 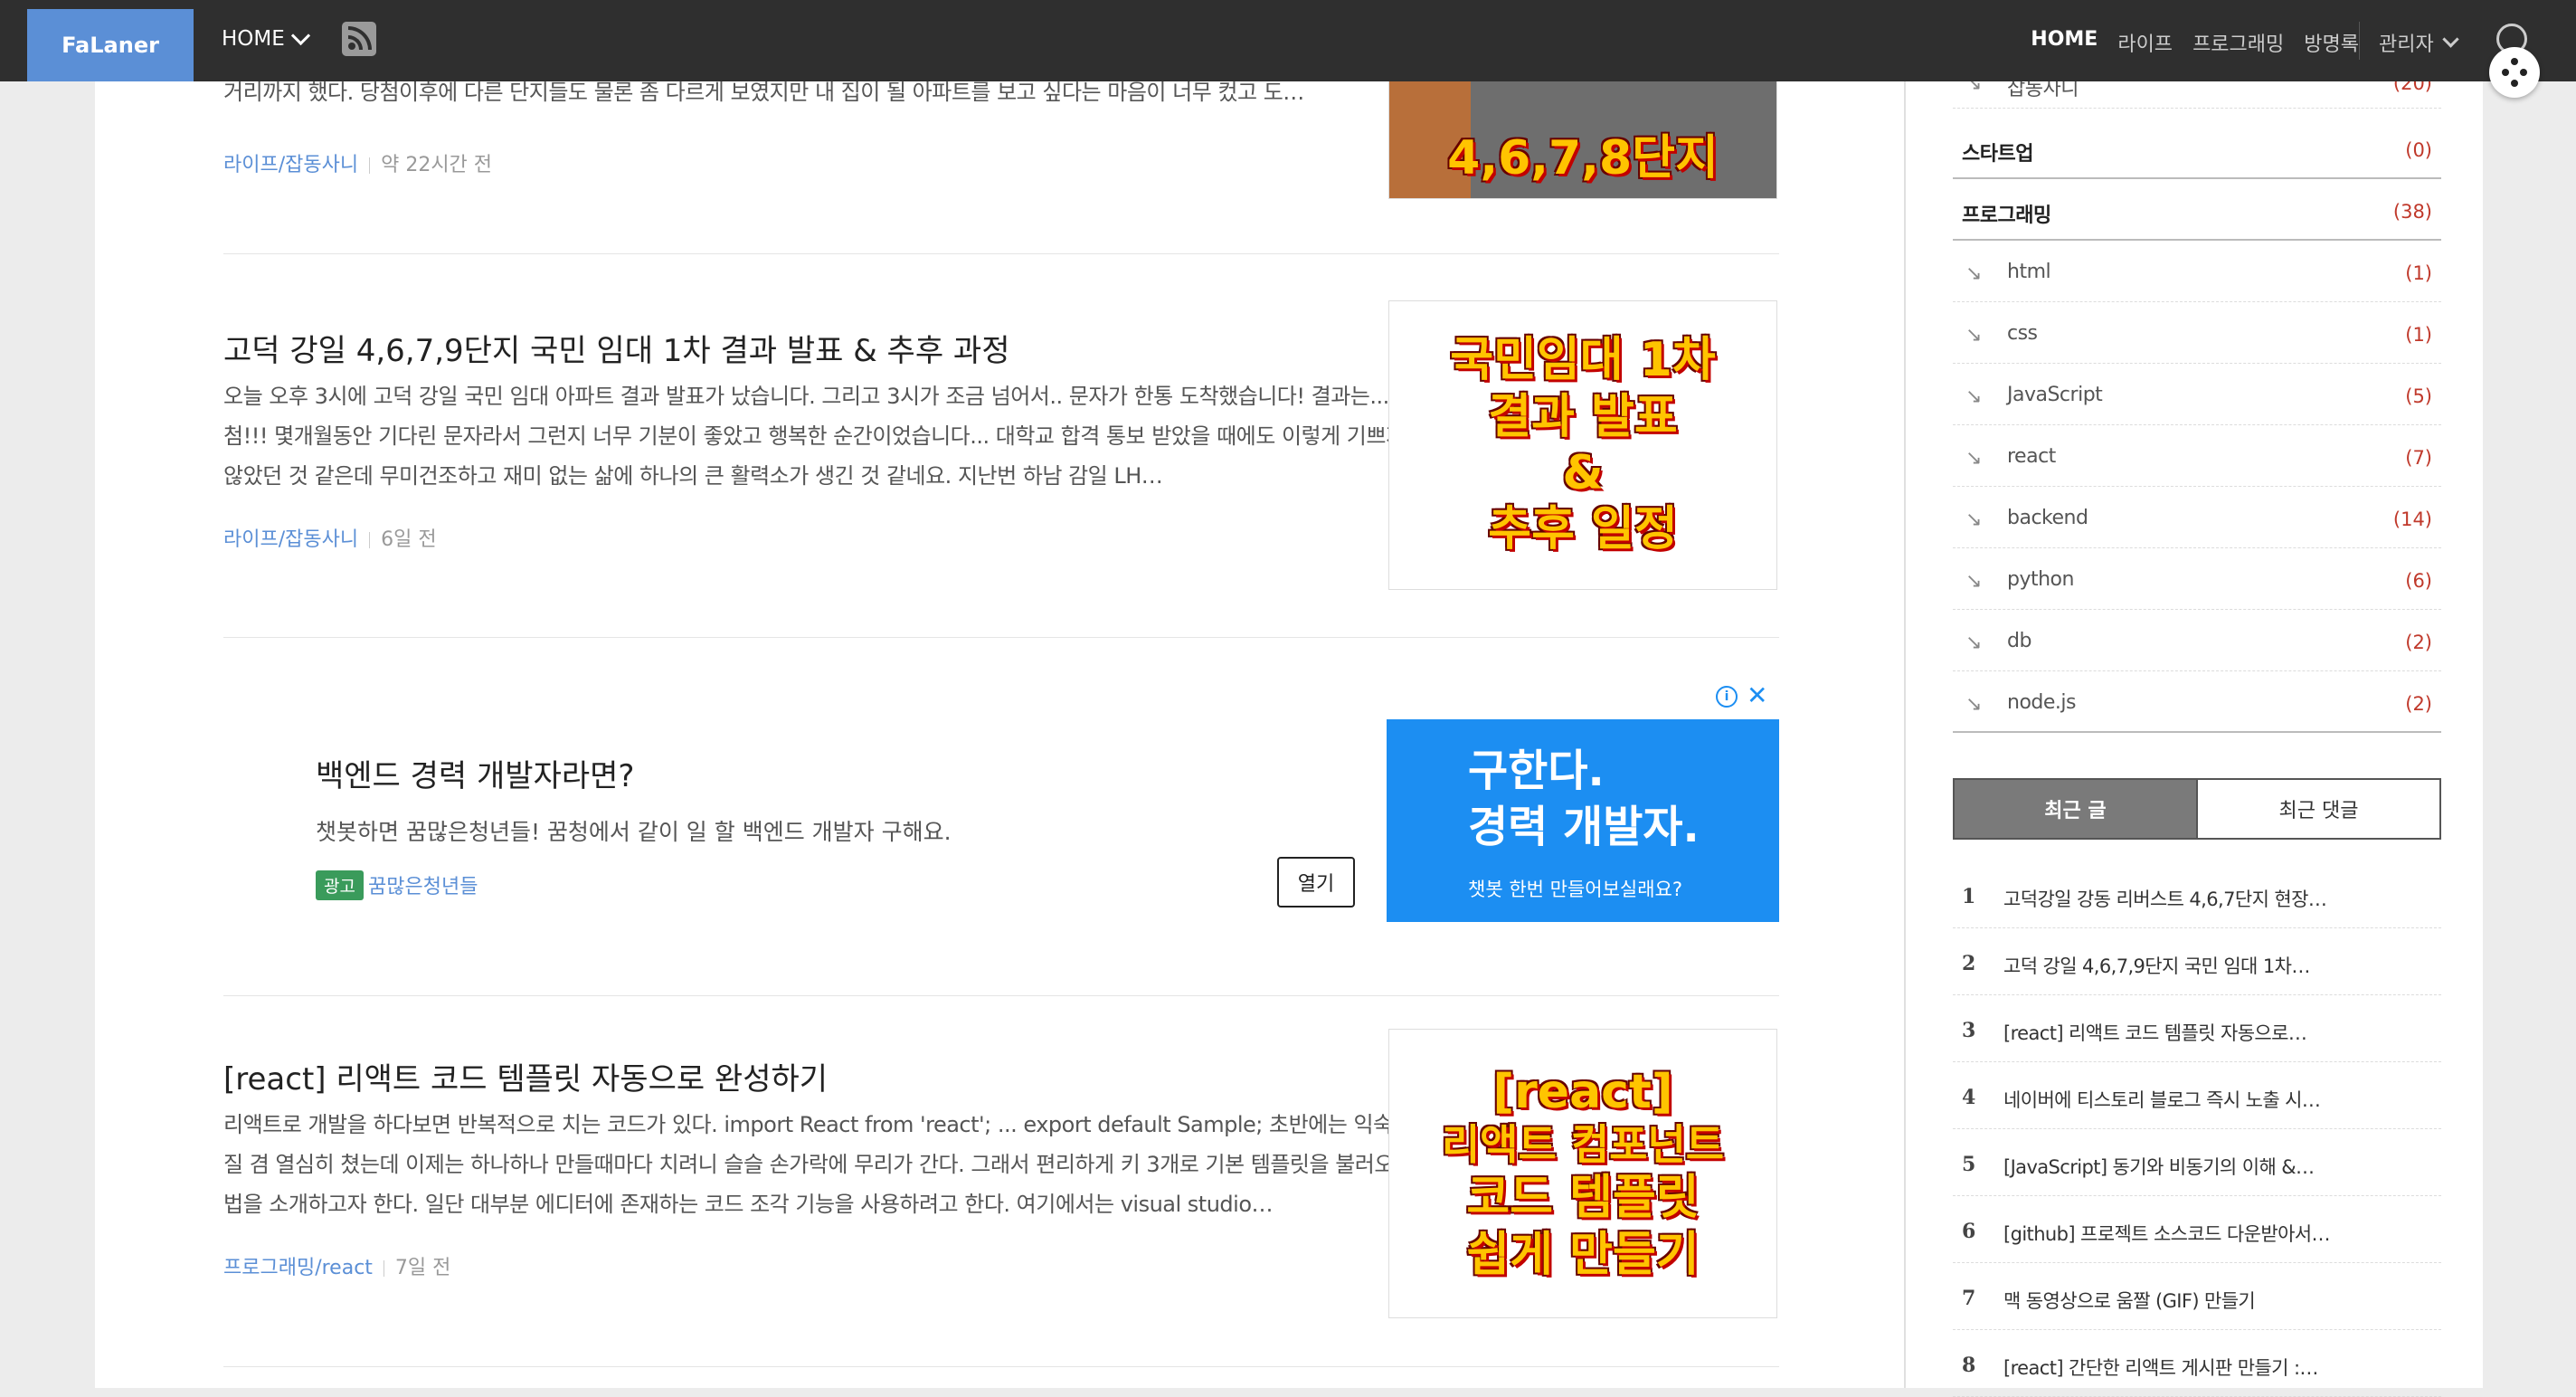 I want to click on post-meta: 프로그래밍/react 7일 전, so click(x=336, y=1265).